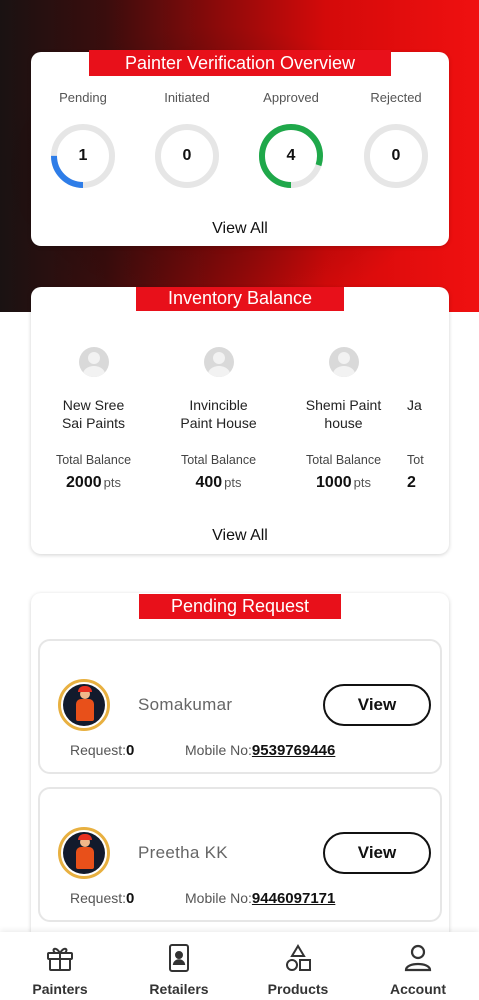  Describe the element at coordinates (293, 750) in the screenshot. I see `mobile-number-link: 9539769446` at that location.